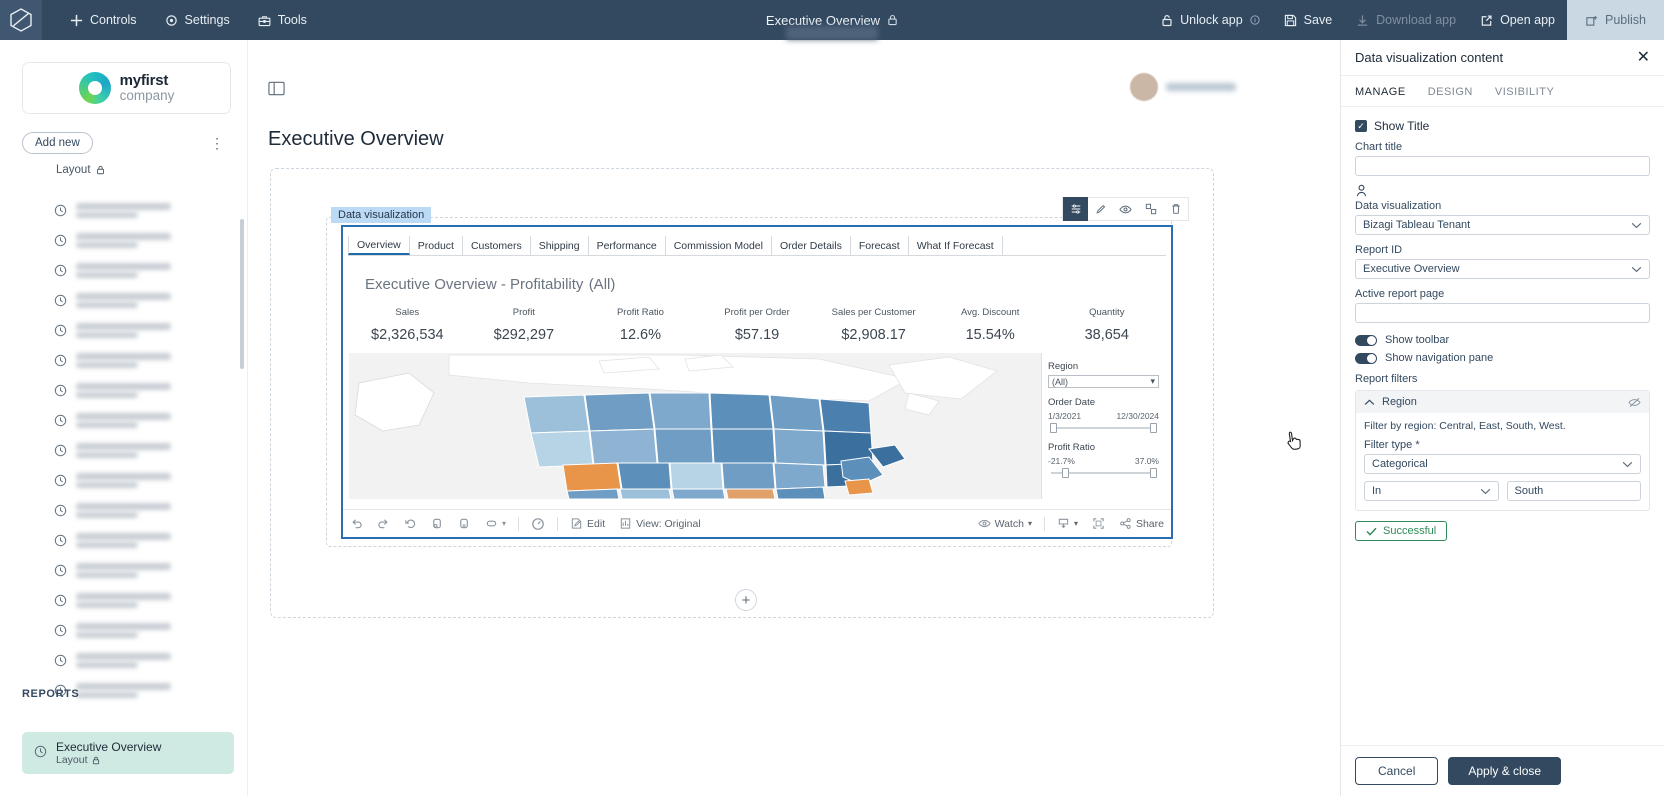 The height and width of the screenshot is (796, 1664). Describe the element at coordinates (1175, 209) in the screenshot. I see `trash-icon` at that location.